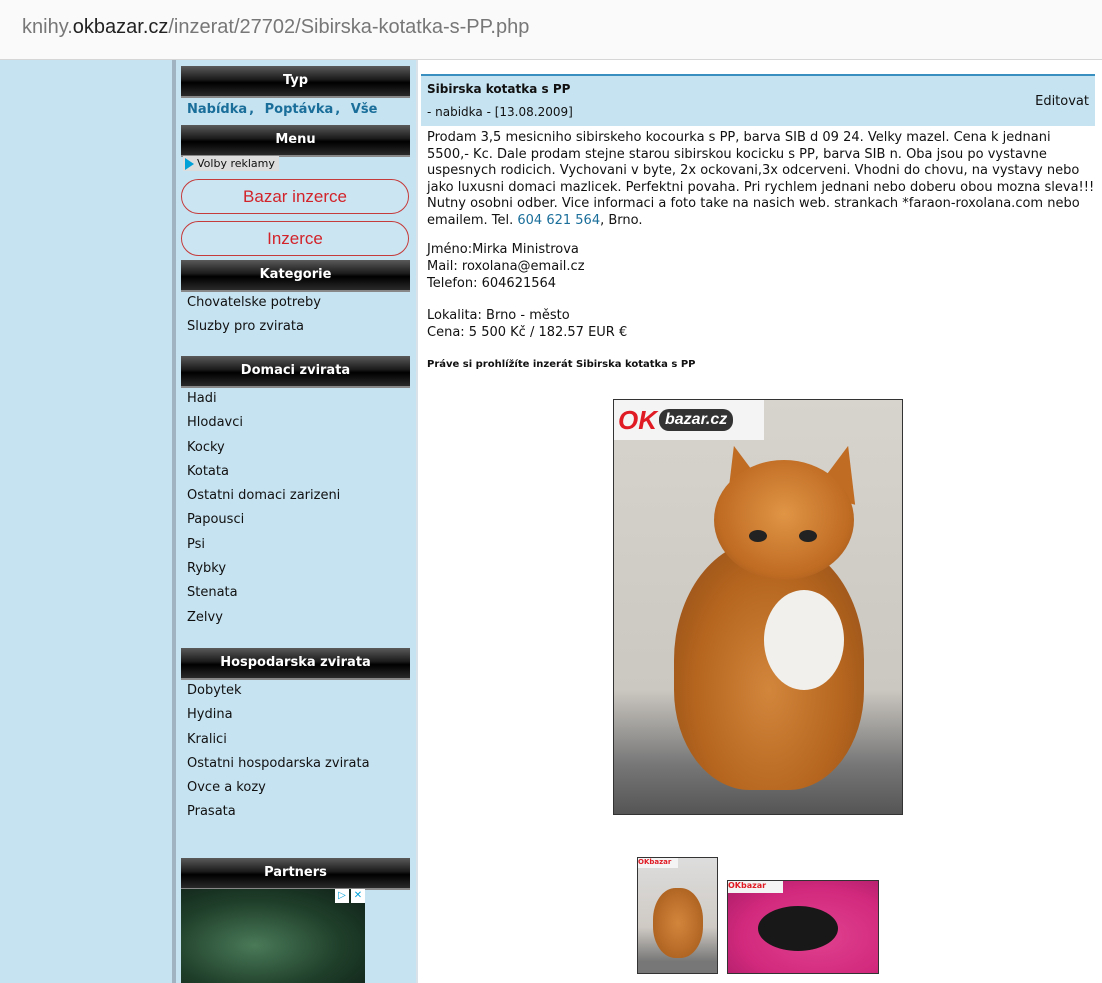 Image resolution: width=1102 pixels, height=983 pixels. What do you see at coordinates (263, 520) in the screenshot?
I see `sidebar-item-papousci: Papousci` at bounding box center [263, 520].